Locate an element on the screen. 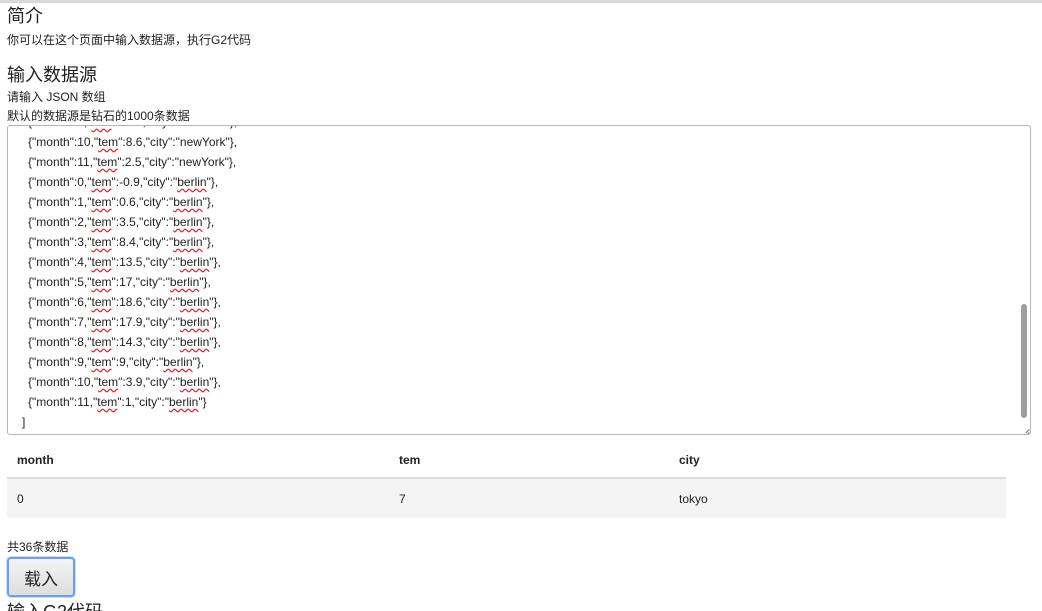 This screenshot has width=1042, height=611. table-row: 0 7 tokyo is located at coordinates (506, 498).